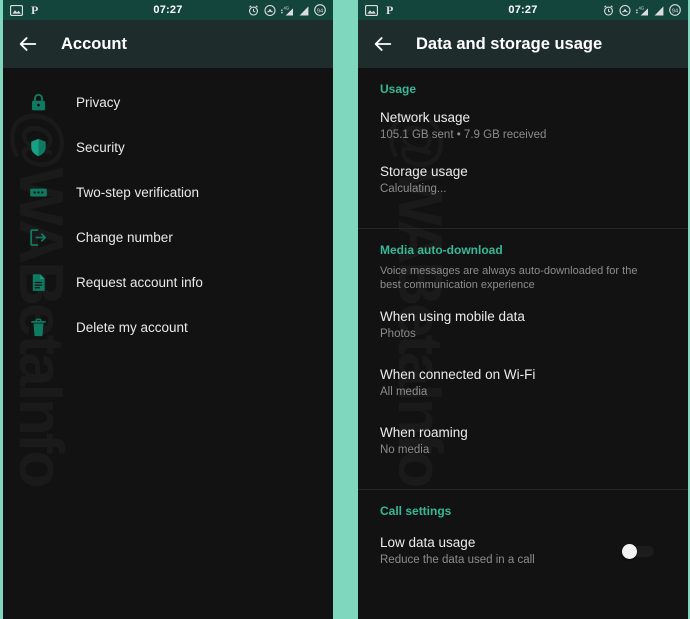  What do you see at coordinates (428, 542) in the screenshot?
I see `setting-title: Low data usage` at bounding box center [428, 542].